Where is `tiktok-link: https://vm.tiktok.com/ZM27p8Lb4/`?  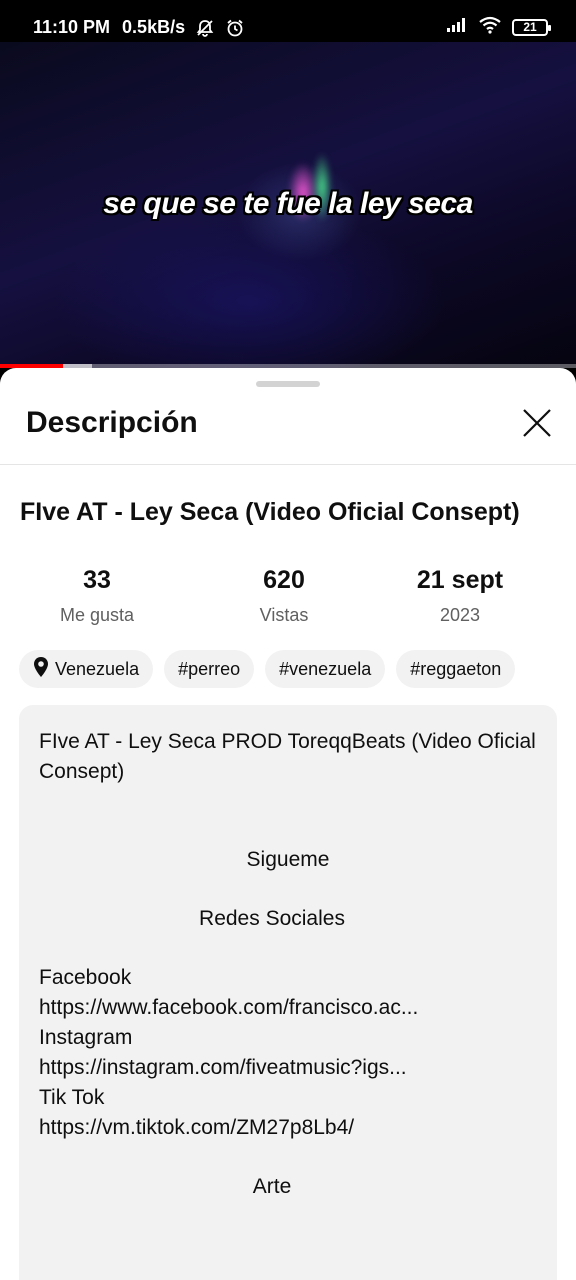 tiktok-link: https://vm.tiktok.com/ZM27p8Lb4/ is located at coordinates (288, 1128).